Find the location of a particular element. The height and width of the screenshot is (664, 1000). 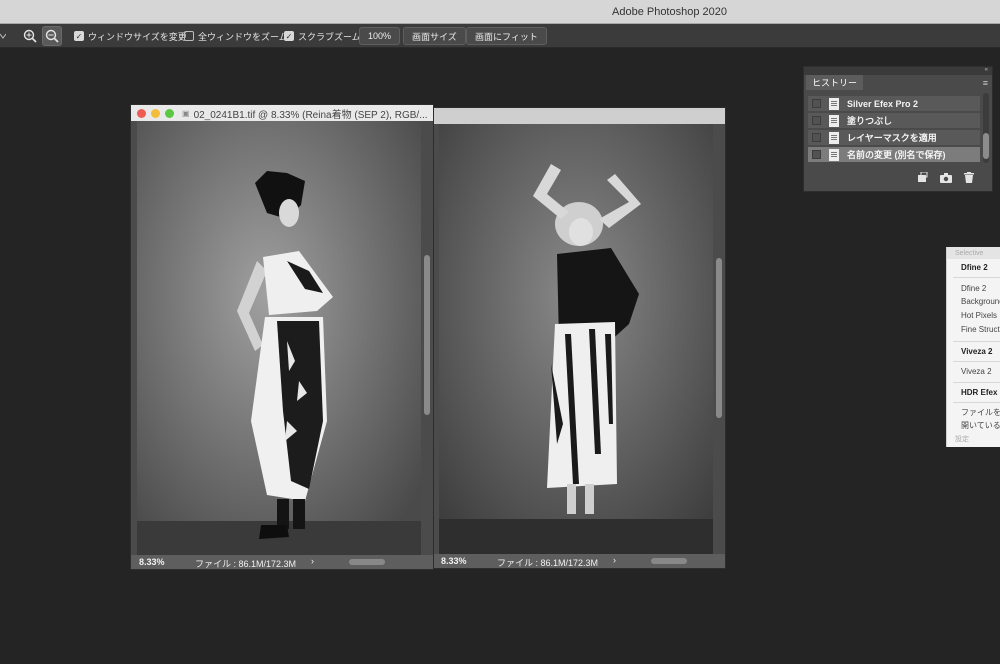

history-footer is located at coordinates (945, 177).